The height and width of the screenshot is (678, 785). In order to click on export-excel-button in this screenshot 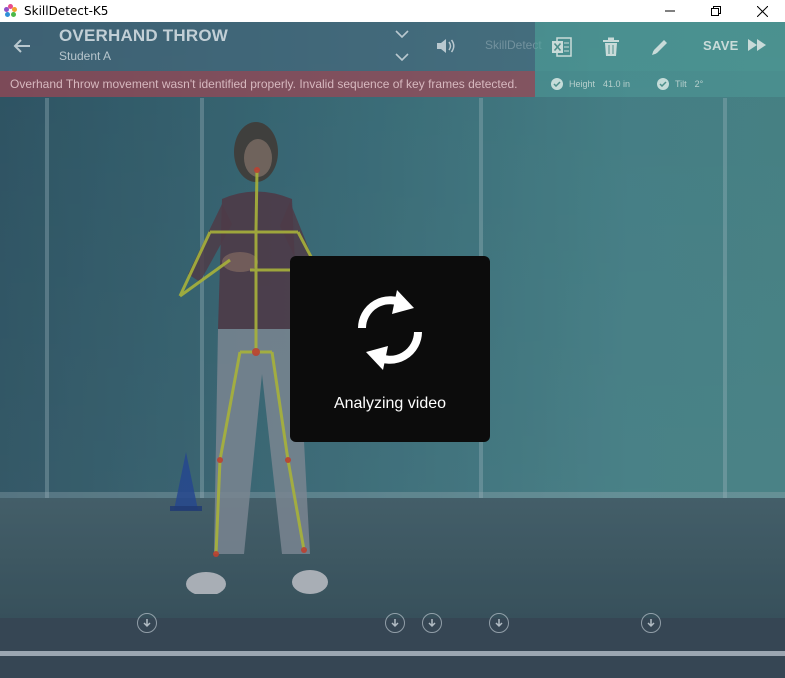, I will do `click(562, 47)`.